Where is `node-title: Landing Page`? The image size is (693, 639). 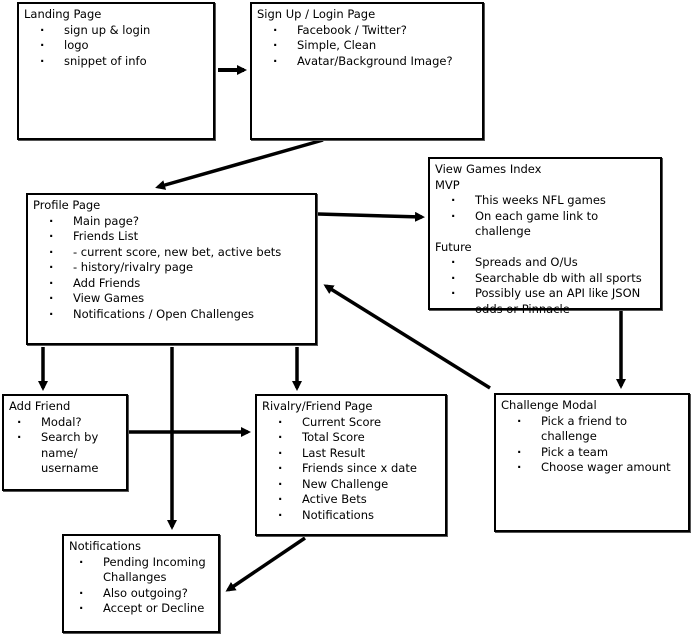 node-title: Landing Page is located at coordinates (63, 14).